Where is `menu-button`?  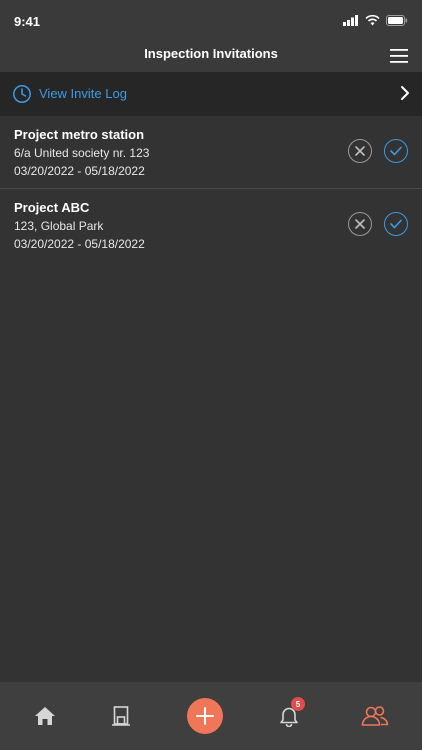 menu-button is located at coordinates (399, 56).